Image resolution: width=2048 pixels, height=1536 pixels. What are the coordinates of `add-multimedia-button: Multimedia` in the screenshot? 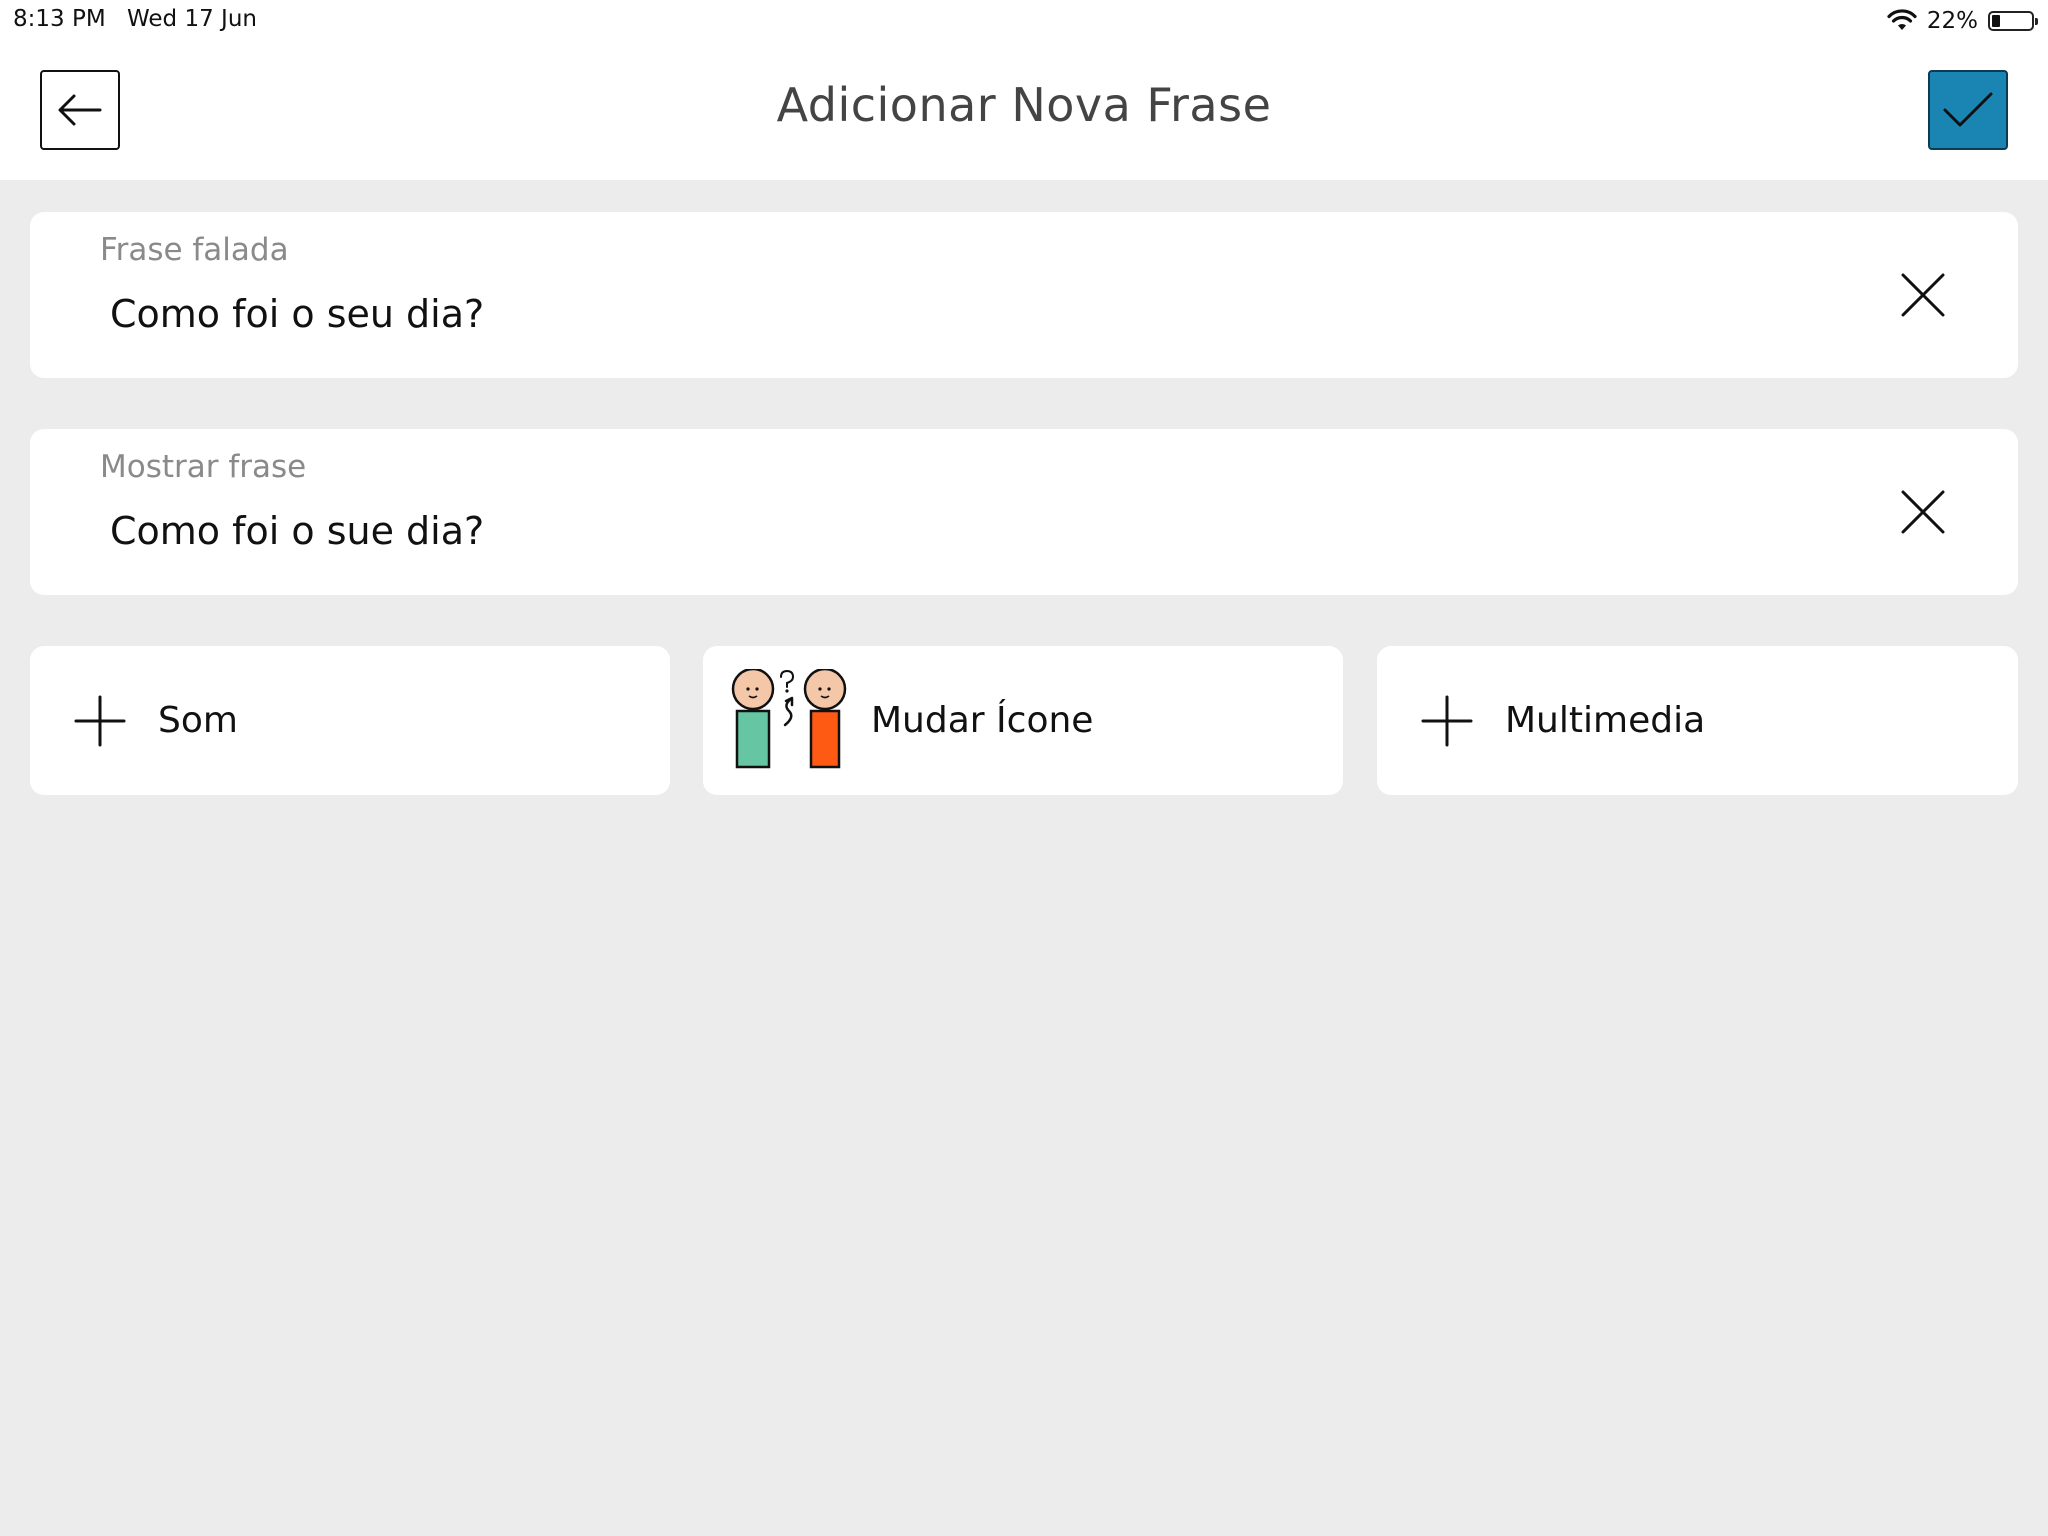 It's located at (1697, 720).